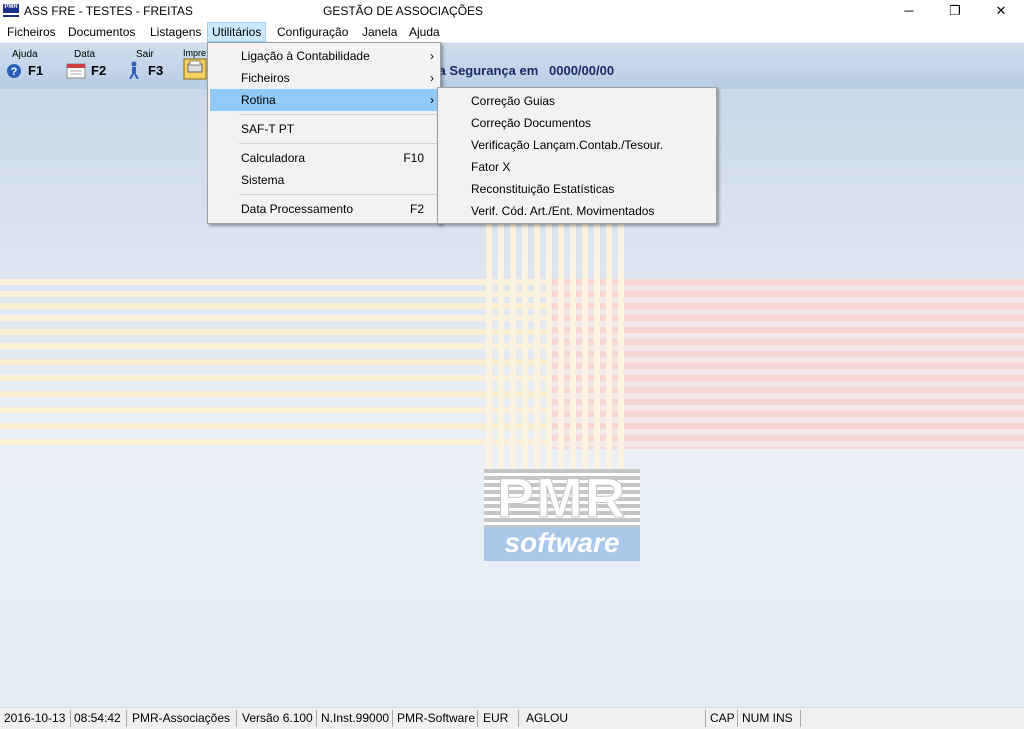 Image resolution: width=1024 pixels, height=729 pixels. I want to click on menuitem-label: Calculadora, so click(273, 158).